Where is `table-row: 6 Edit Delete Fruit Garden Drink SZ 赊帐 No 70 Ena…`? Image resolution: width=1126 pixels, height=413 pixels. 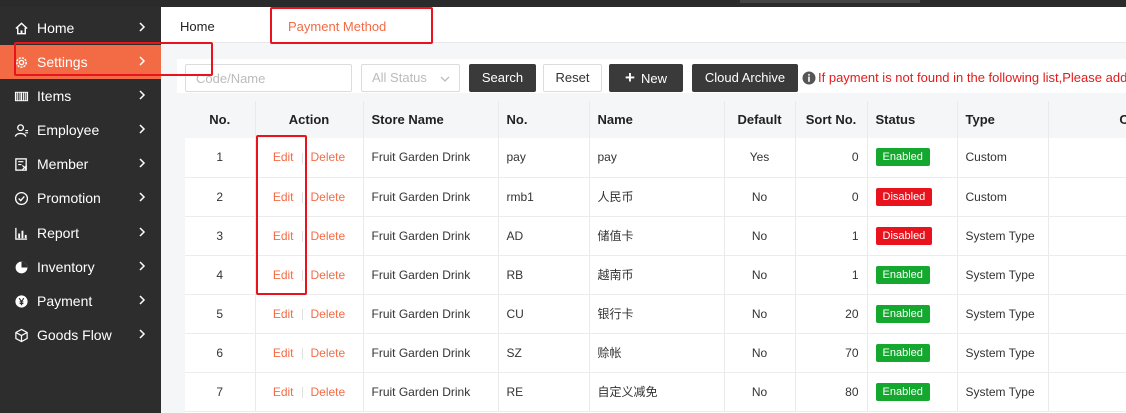 table-row: 6 Edit Delete Fruit Garden Drink SZ 赊帐 No 70 Ena… is located at coordinates (655, 353).